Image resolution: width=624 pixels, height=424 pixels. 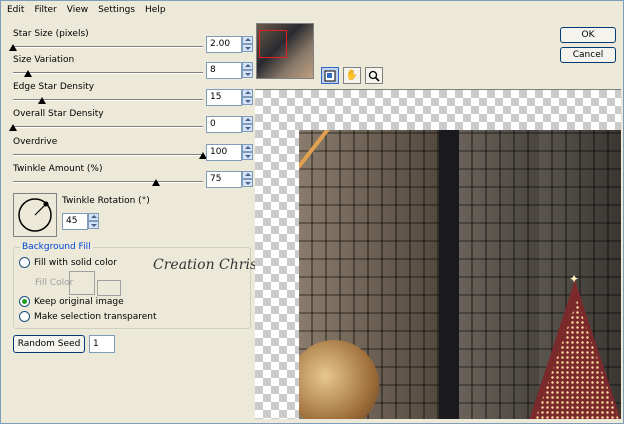 I want to click on twinkle-rotation-input: 45, so click(x=75, y=221).